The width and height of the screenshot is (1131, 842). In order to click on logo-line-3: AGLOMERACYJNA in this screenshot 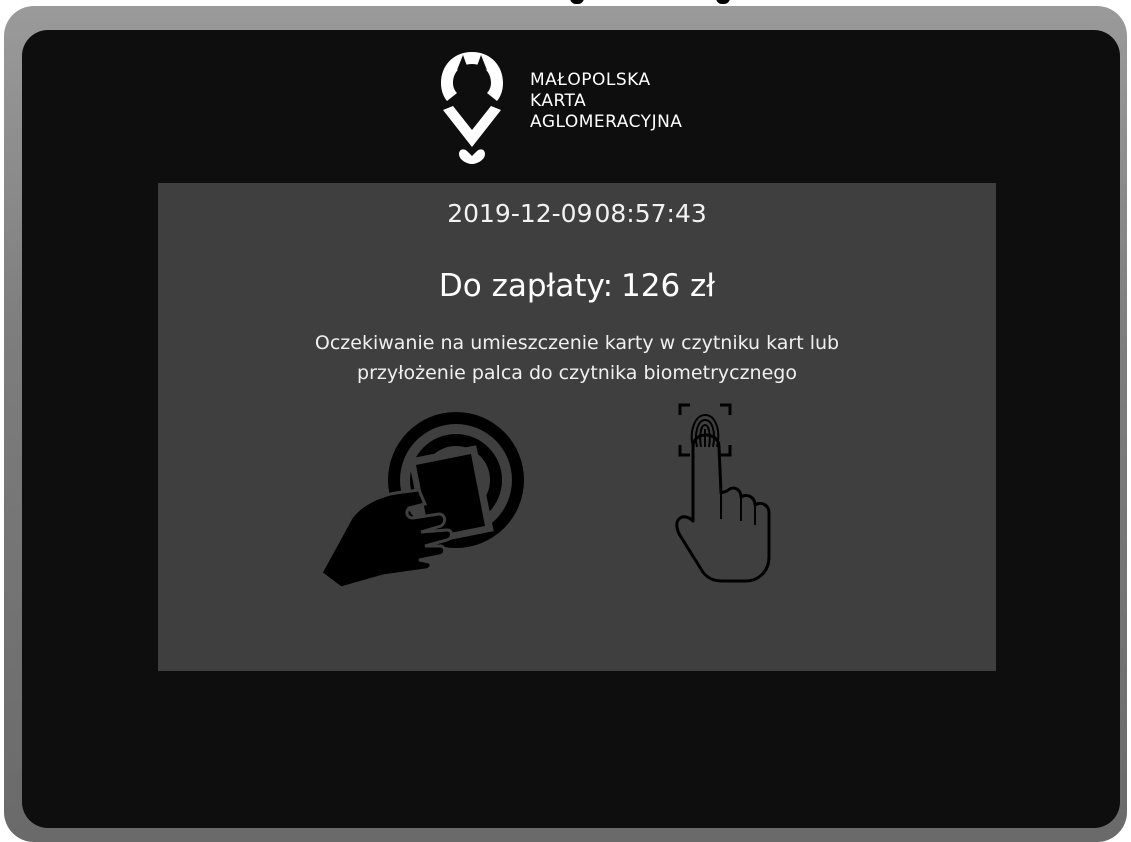, I will do `click(606, 122)`.